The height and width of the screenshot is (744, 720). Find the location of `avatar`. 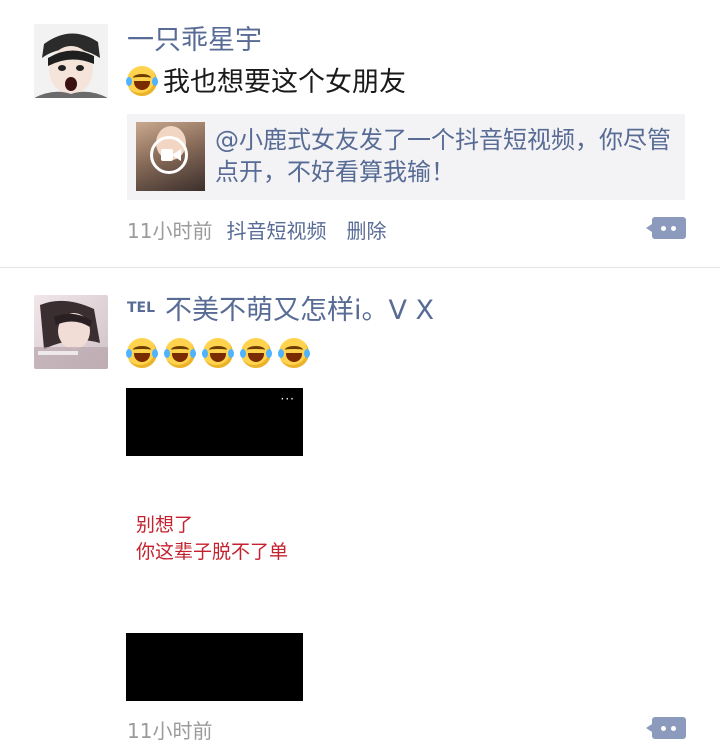

avatar is located at coordinates (71, 332).